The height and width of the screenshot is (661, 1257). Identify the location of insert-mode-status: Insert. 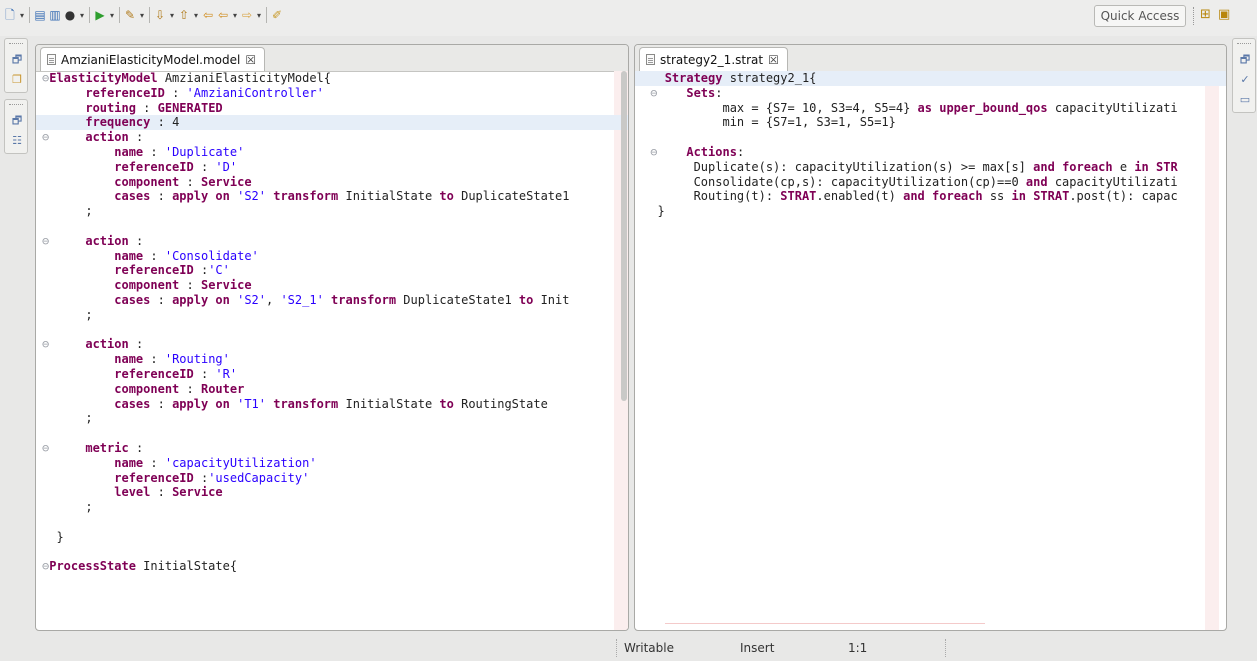
(757, 648).